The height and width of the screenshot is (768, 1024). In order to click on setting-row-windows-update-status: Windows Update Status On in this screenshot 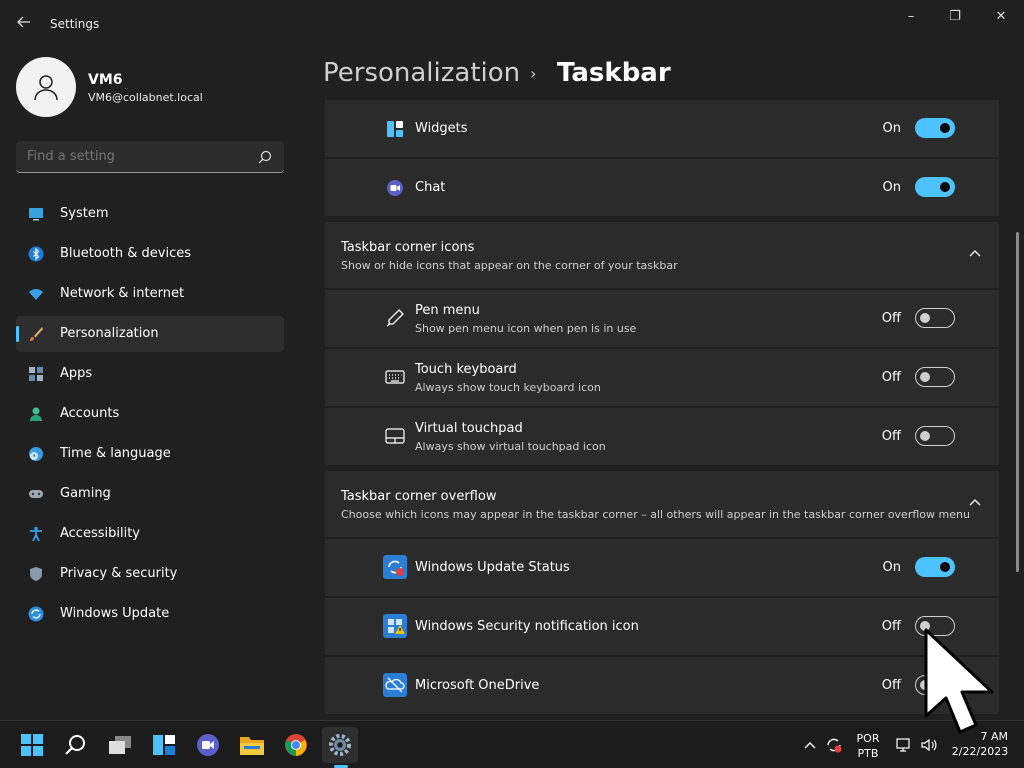, I will do `click(662, 567)`.